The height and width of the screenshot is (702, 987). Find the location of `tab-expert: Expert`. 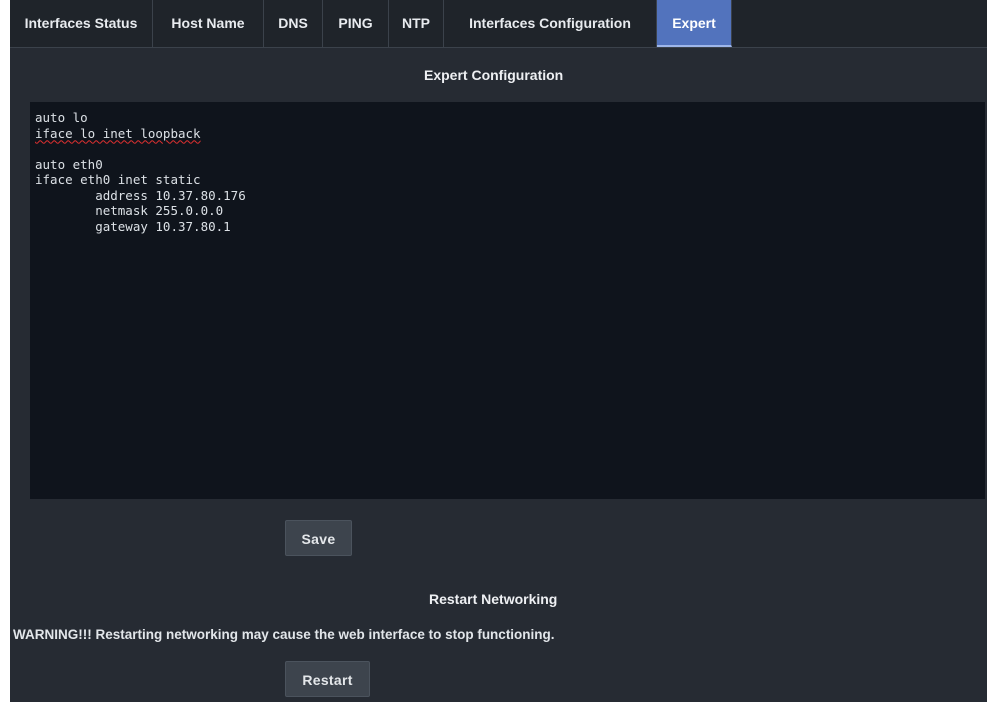

tab-expert: Expert is located at coordinates (694, 23).